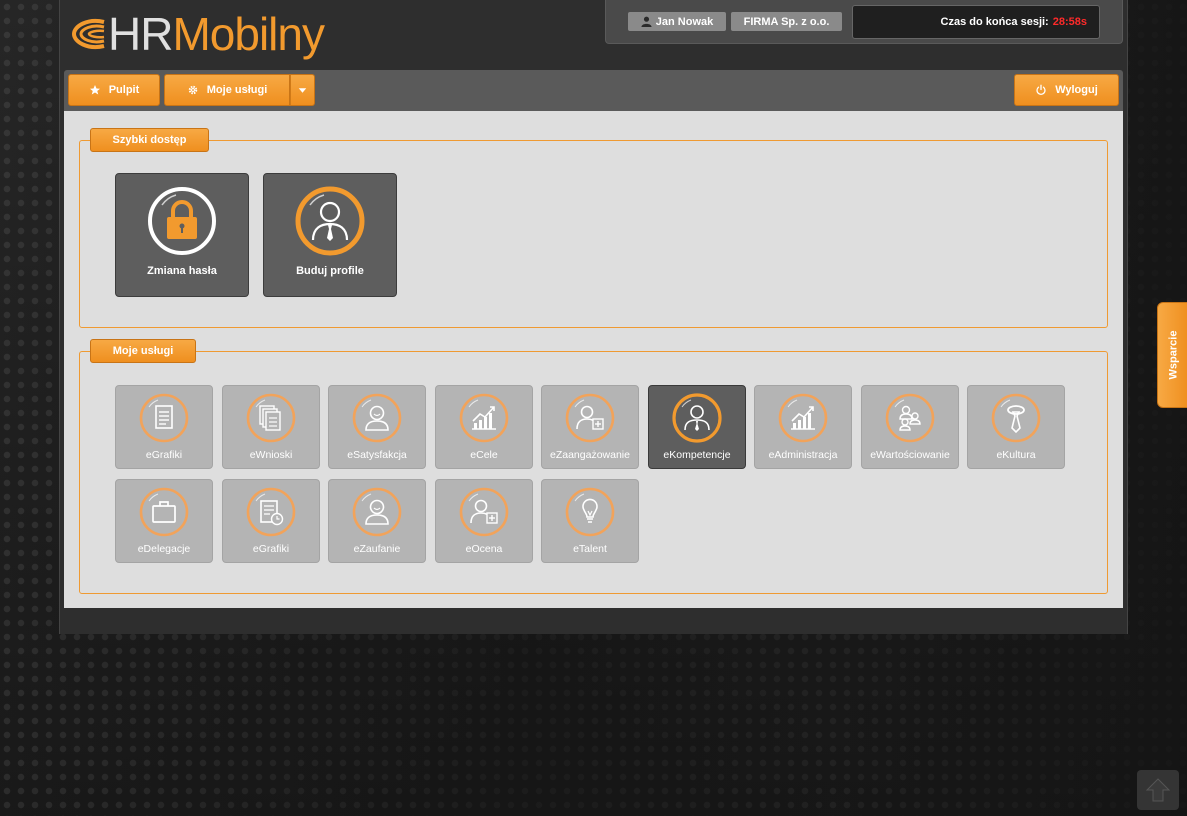  What do you see at coordinates (1069, 22) in the screenshot?
I see `session-time: 28:58s` at bounding box center [1069, 22].